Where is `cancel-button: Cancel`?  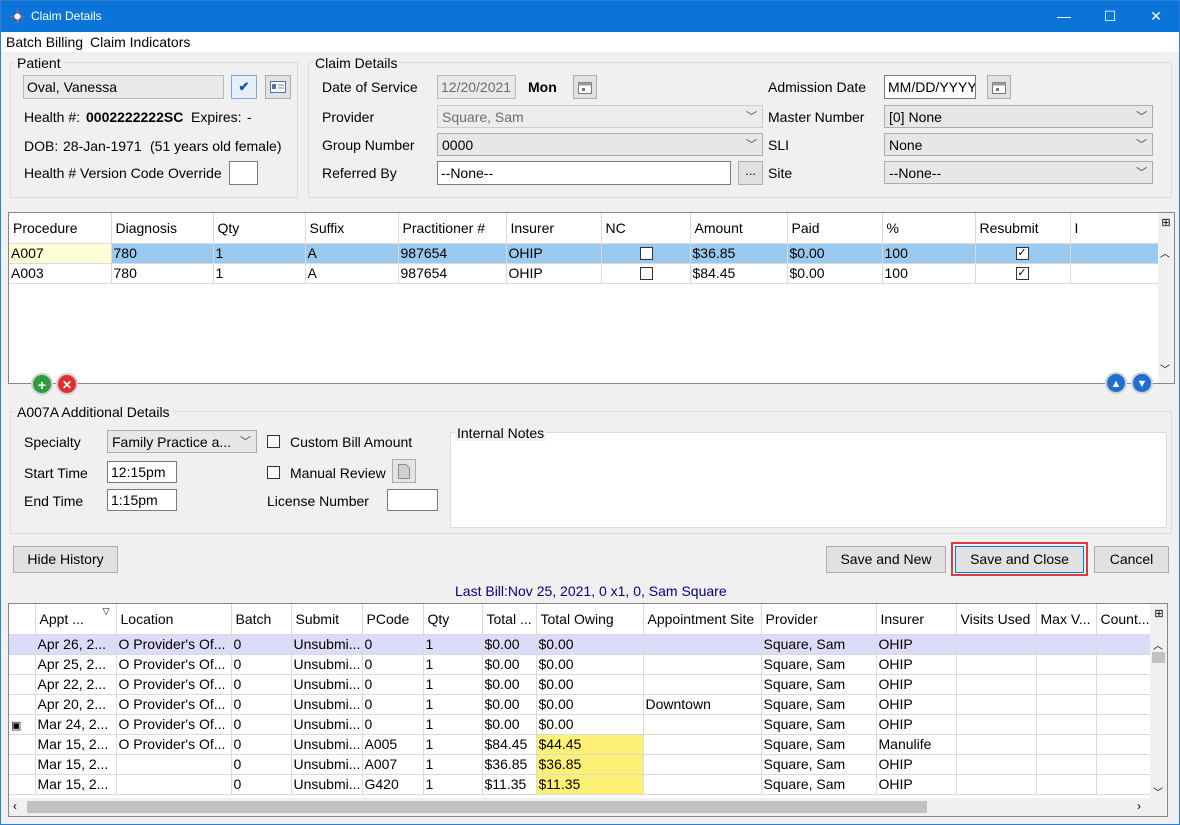 cancel-button: Cancel is located at coordinates (1131, 559).